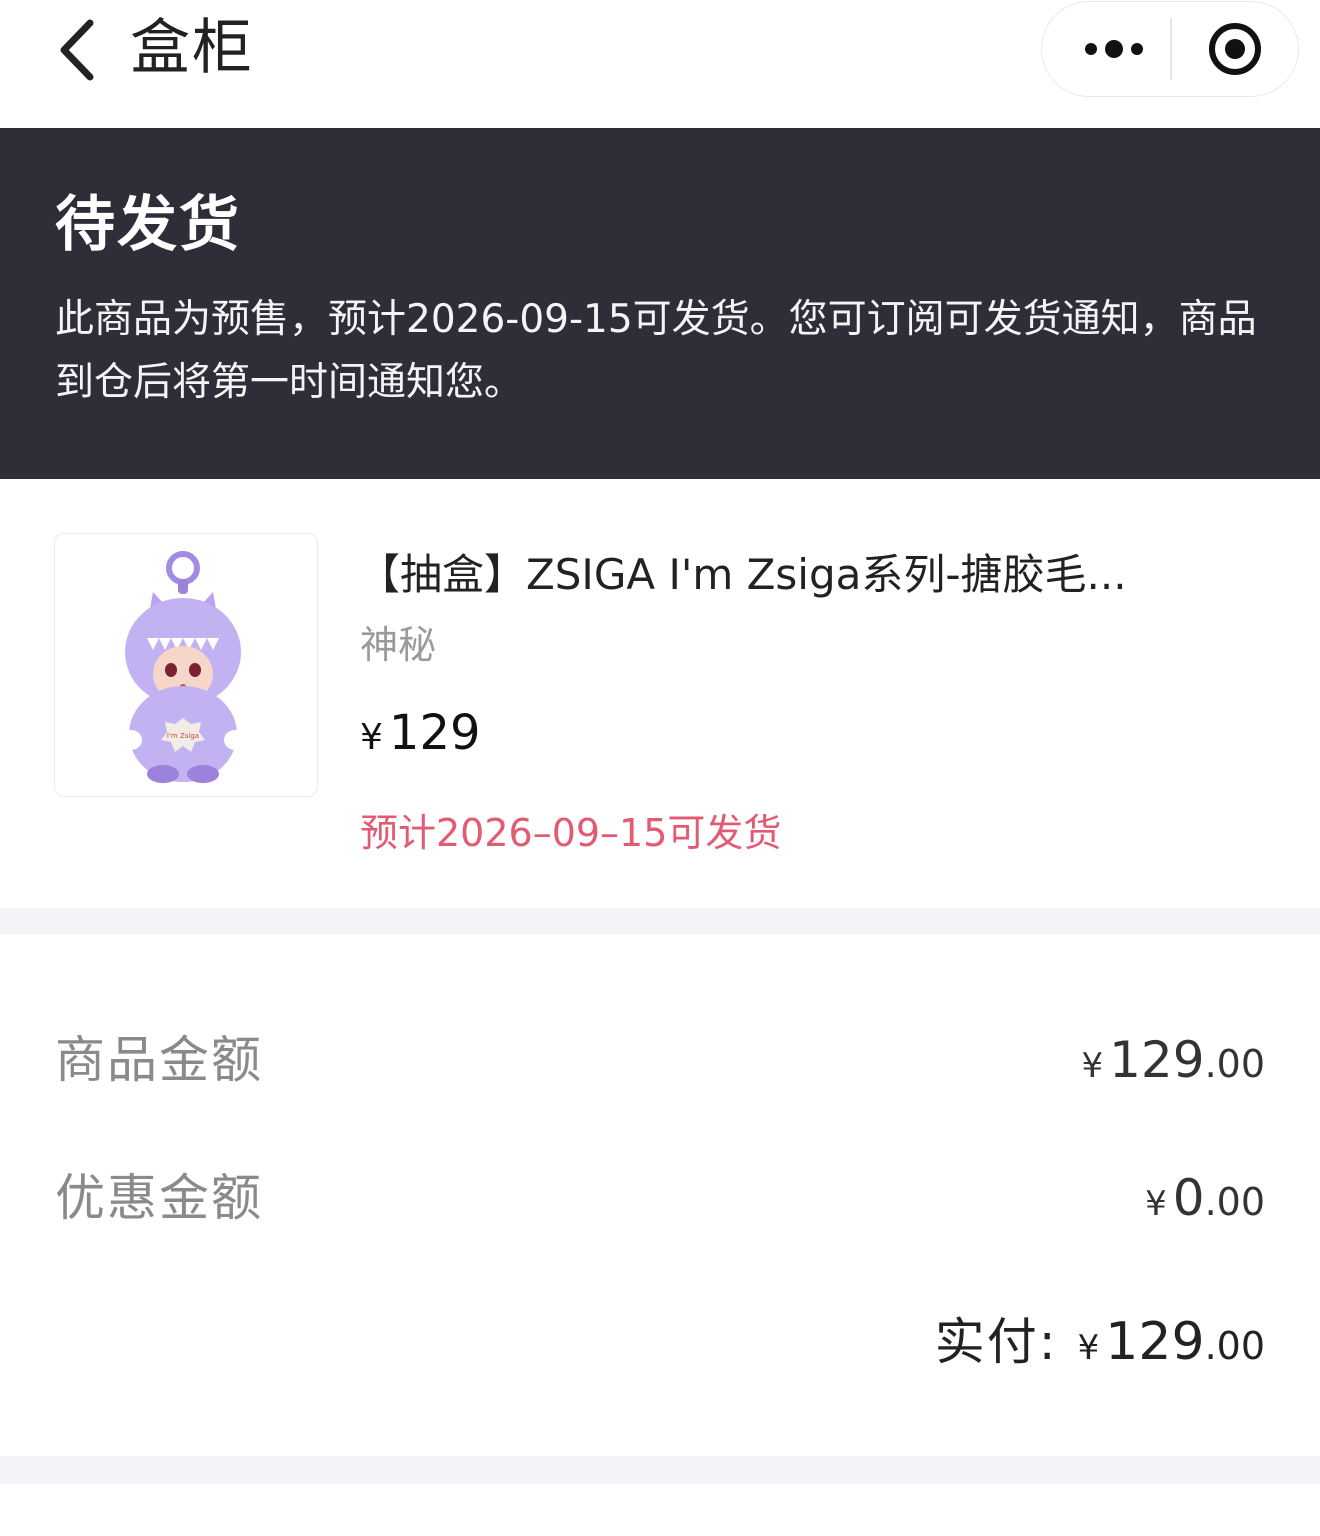 Image resolution: width=1320 pixels, height=1536 pixels. Describe the element at coordinates (571, 833) in the screenshot. I see `shipping-eta: 预计2026–09–15可发货` at that location.